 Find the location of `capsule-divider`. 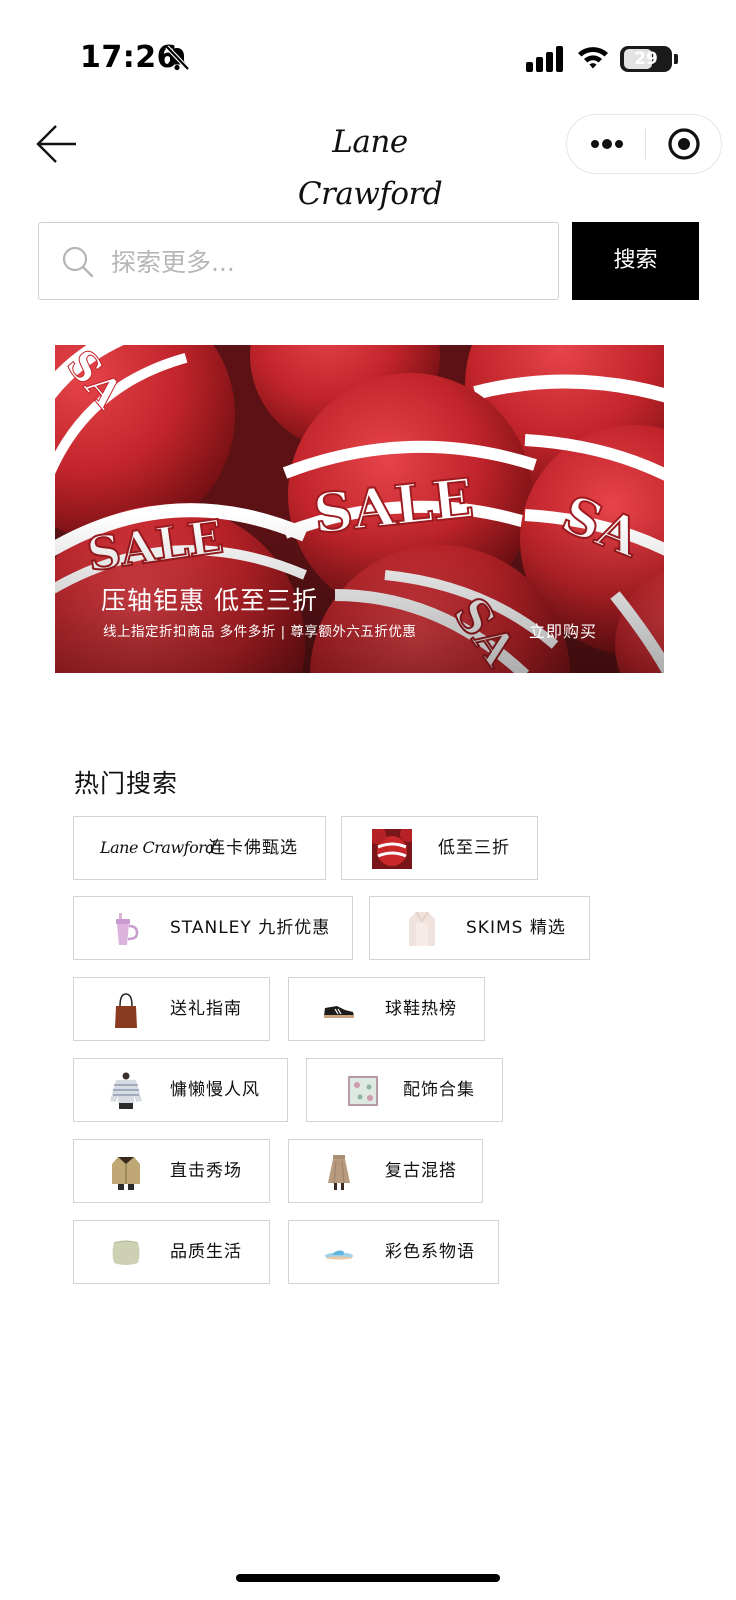

capsule-divider is located at coordinates (645, 144).